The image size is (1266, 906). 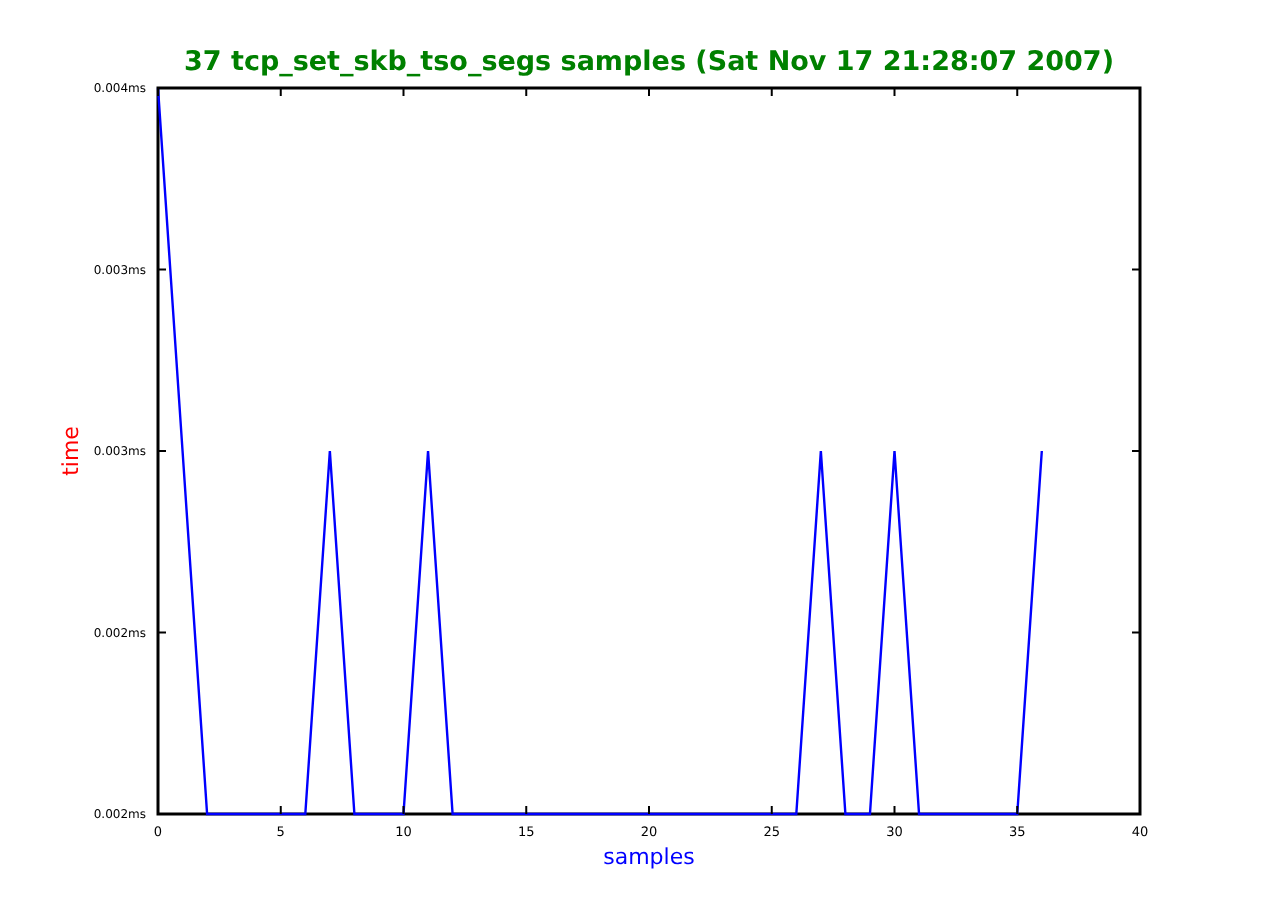 I want to click on y-axis-label: time, so click(x=71, y=451).